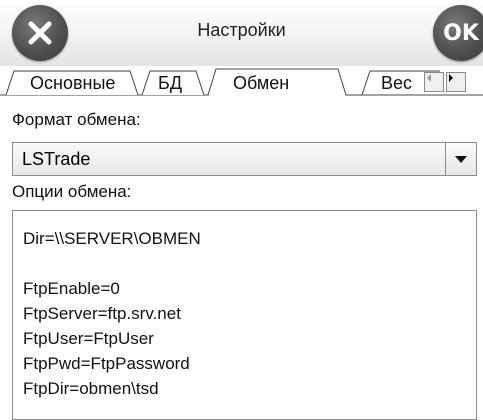  Describe the element at coordinates (56, 159) in the screenshot. I see `exchange-format-value: LSTrade` at that location.